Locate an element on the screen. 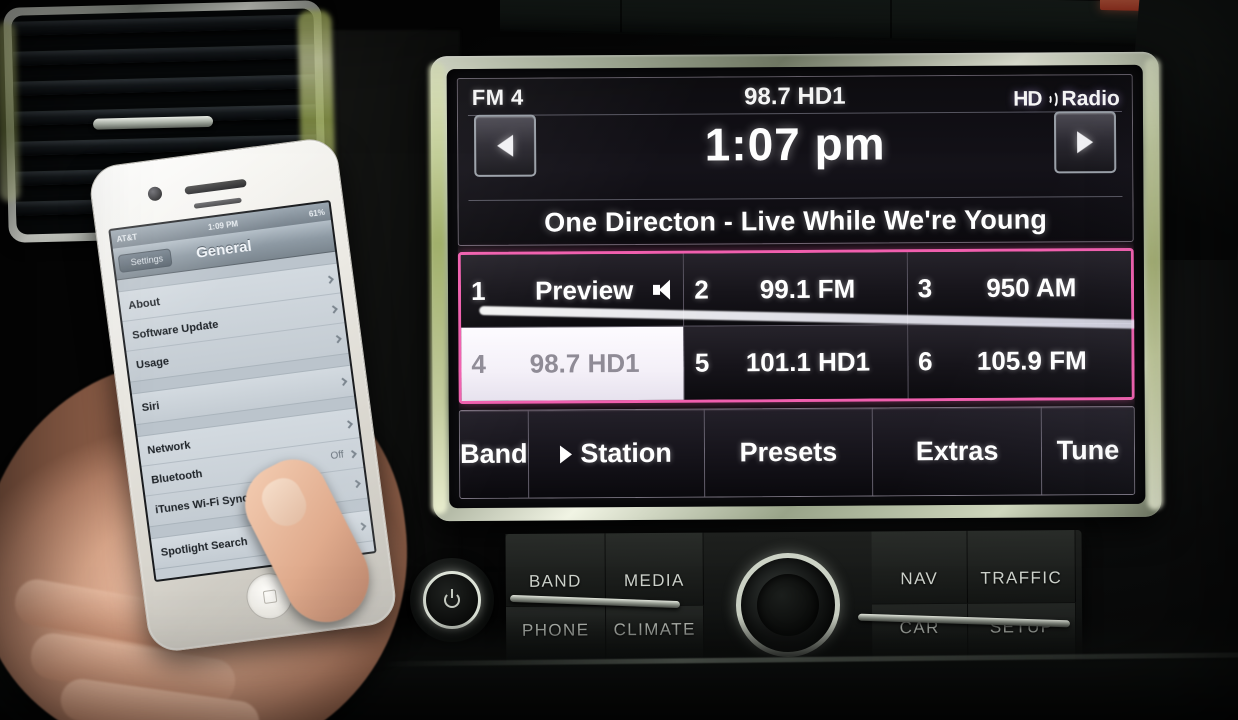  tune-menu-button: Tune is located at coordinates (1088, 450).